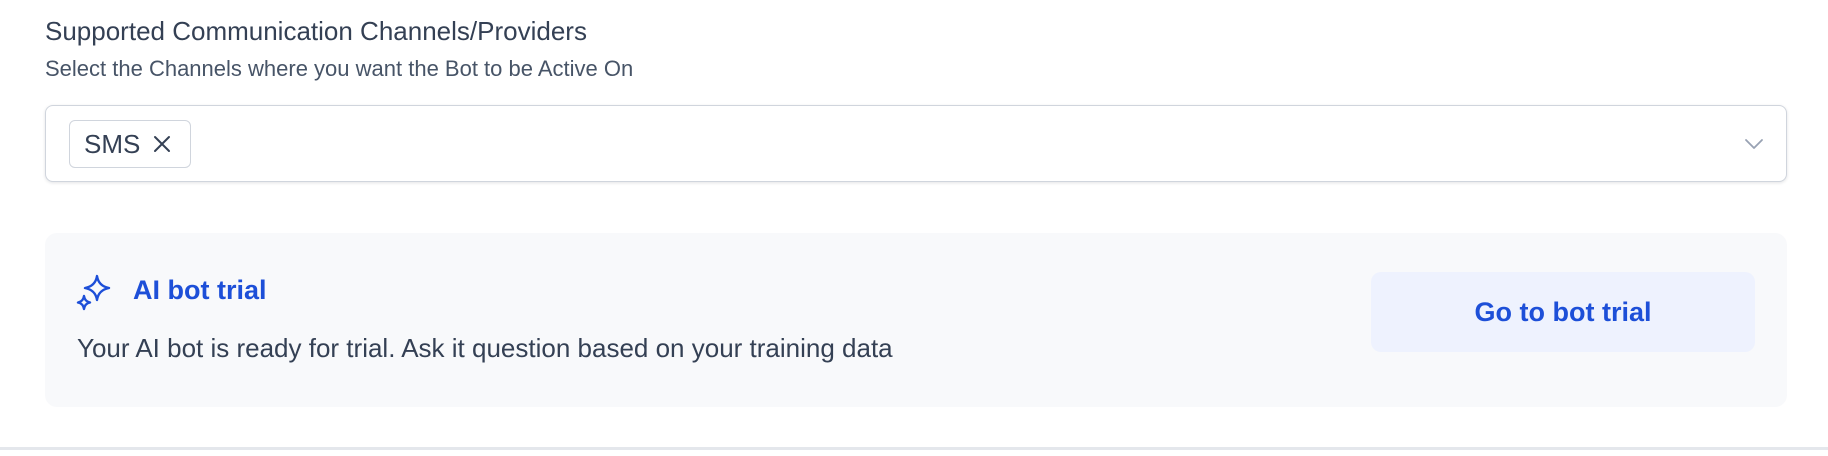  What do you see at coordinates (1754, 144) in the screenshot?
I see `chevron-down-icon` at bounding box center [1754, 144].